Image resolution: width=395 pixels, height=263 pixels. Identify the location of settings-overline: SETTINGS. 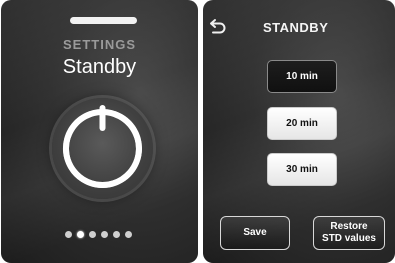
(99, 44).